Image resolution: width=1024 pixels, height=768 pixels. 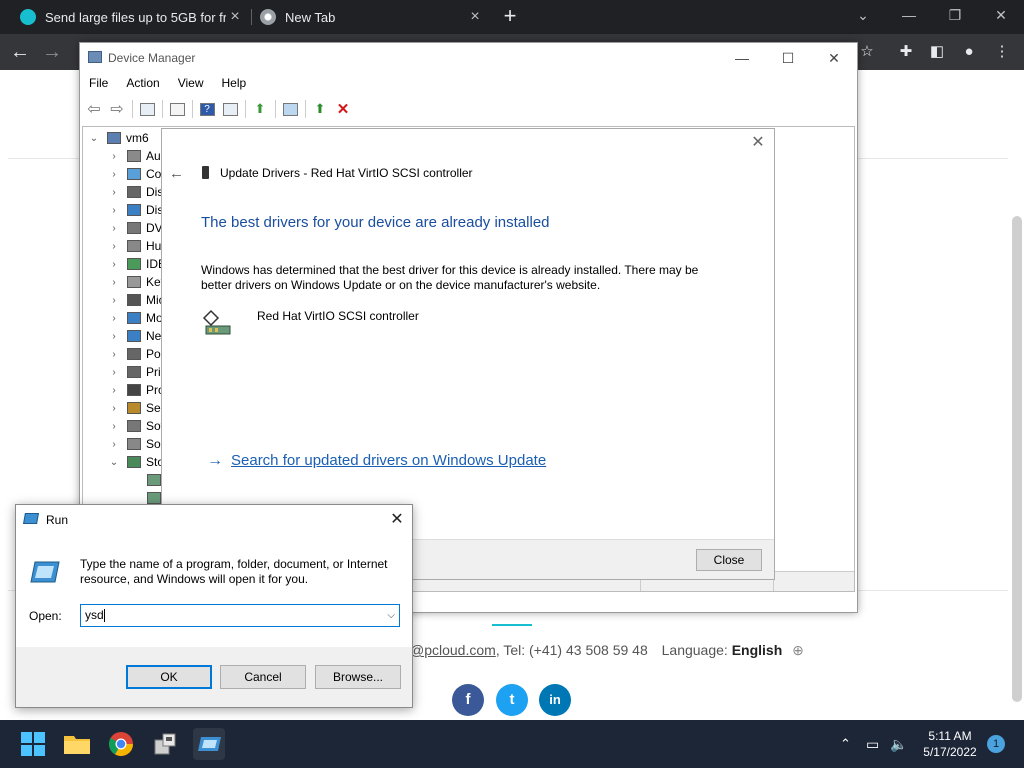 I want to click on tree-item: › Mo, so click(x=134, y=318).